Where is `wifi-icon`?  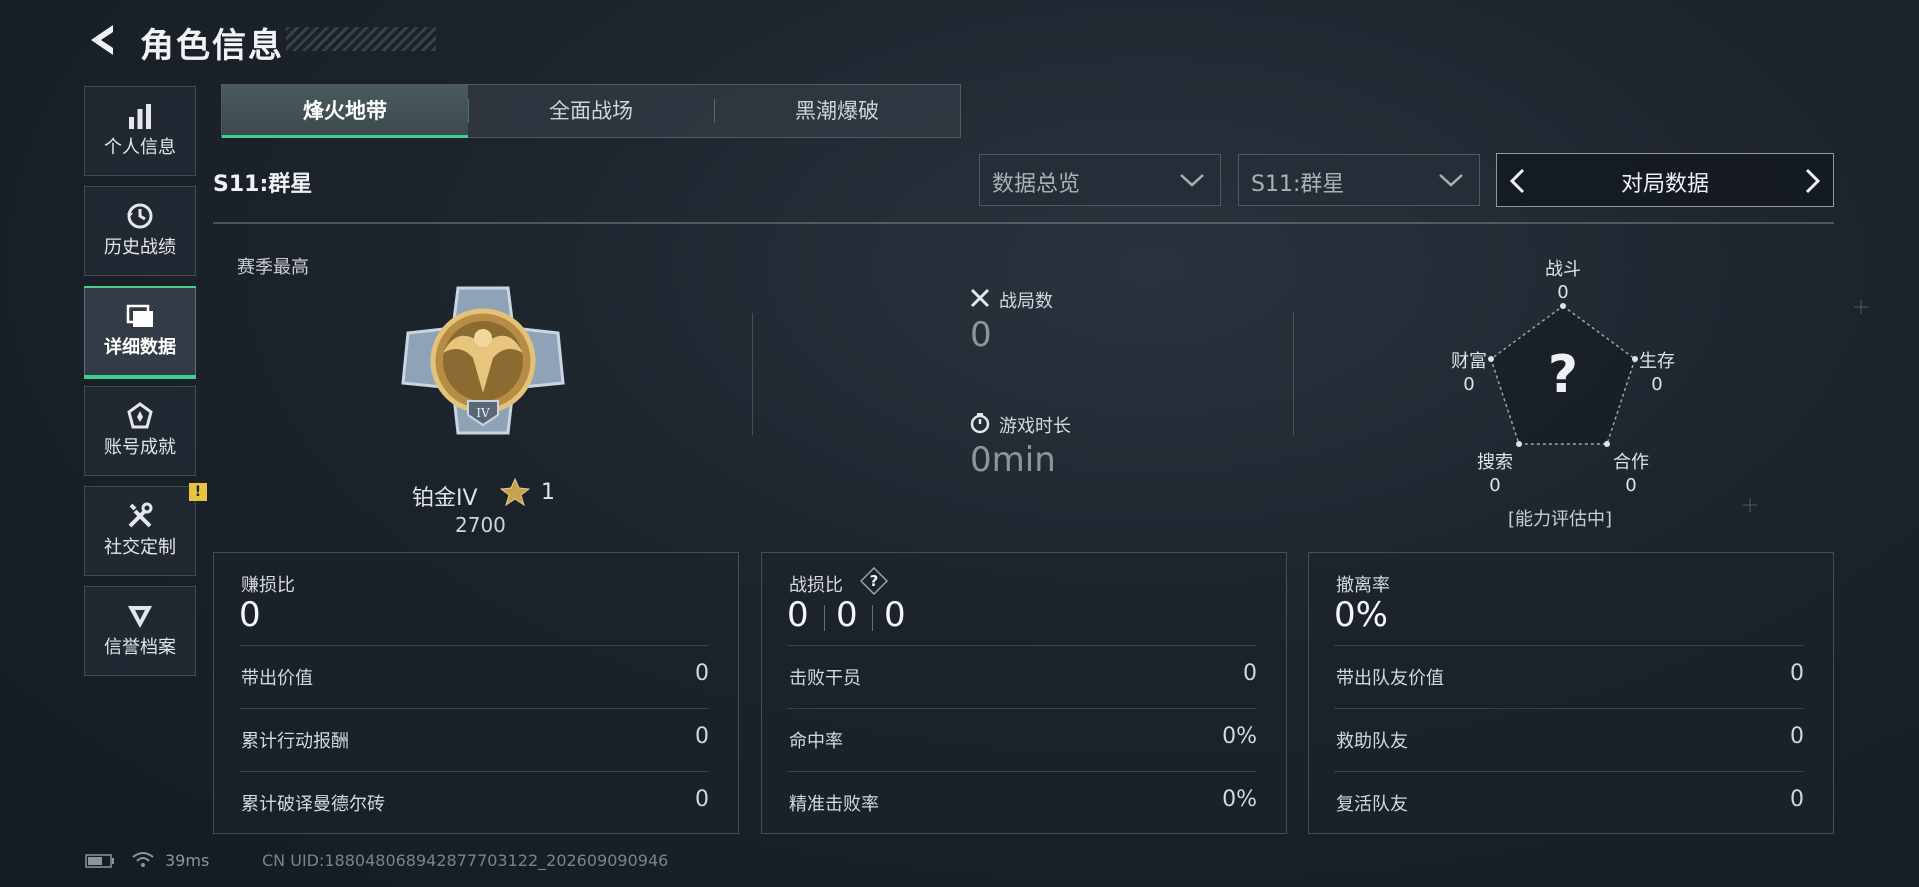 wifi-icon is located at coordinates (143, 859).